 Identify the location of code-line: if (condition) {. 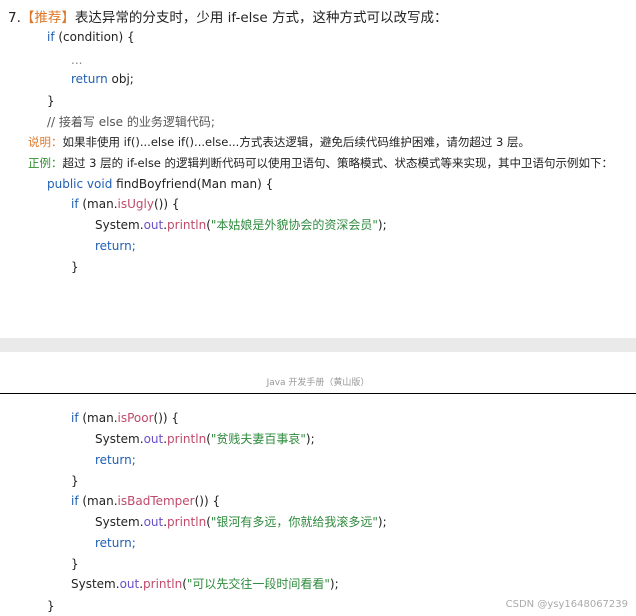
(91, 37).